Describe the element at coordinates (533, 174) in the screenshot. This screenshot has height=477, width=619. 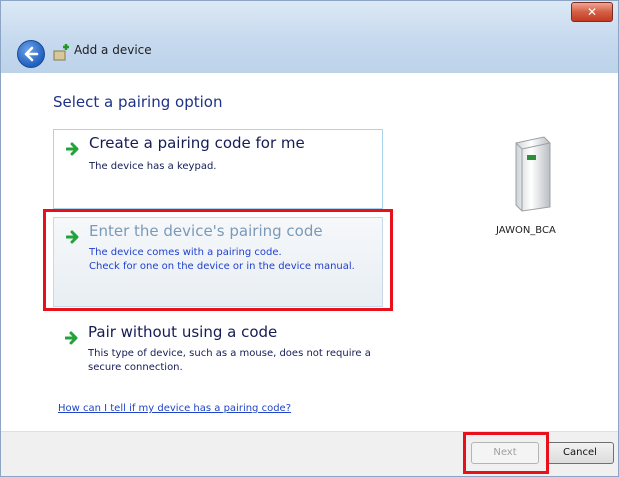
I see `computer-tower-icon` at that location.